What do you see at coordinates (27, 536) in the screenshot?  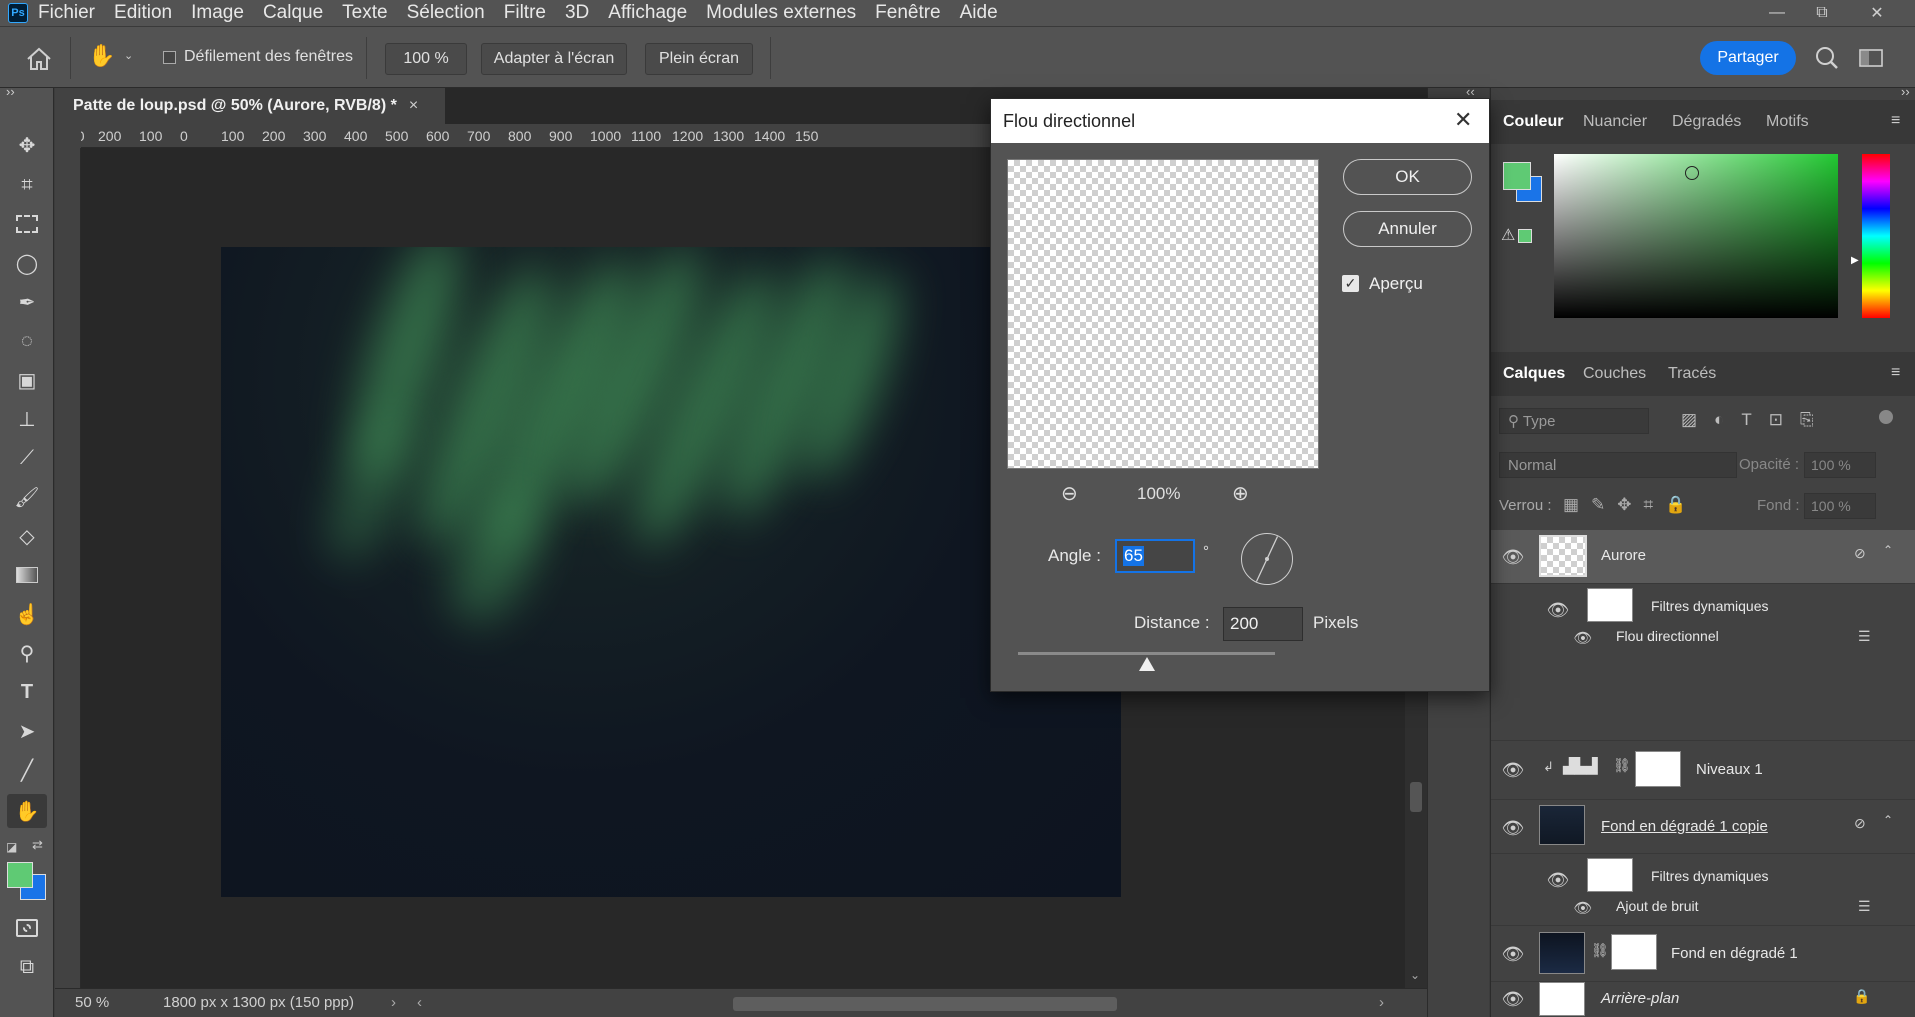 I see `eraser-tool-icon: ◇` at bounding box center [27, 536].